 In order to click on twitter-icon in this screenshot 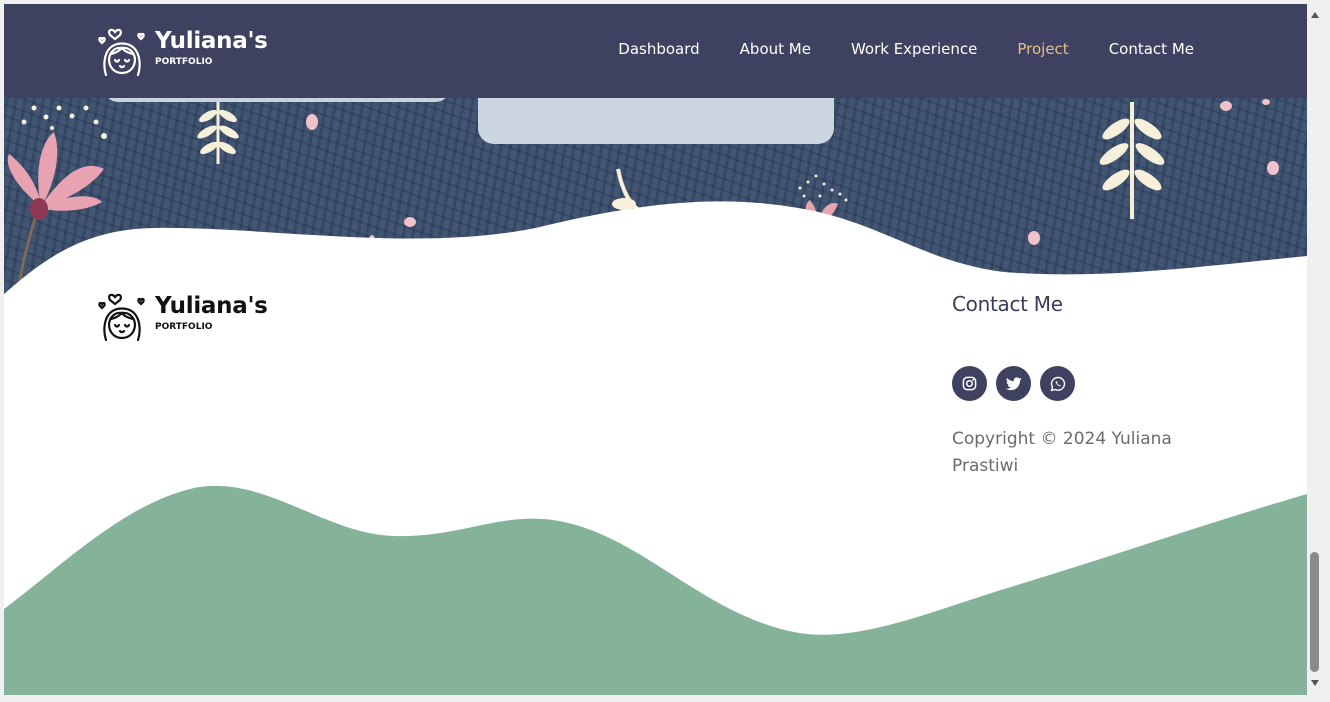, I will do `click(1013, 383)`.